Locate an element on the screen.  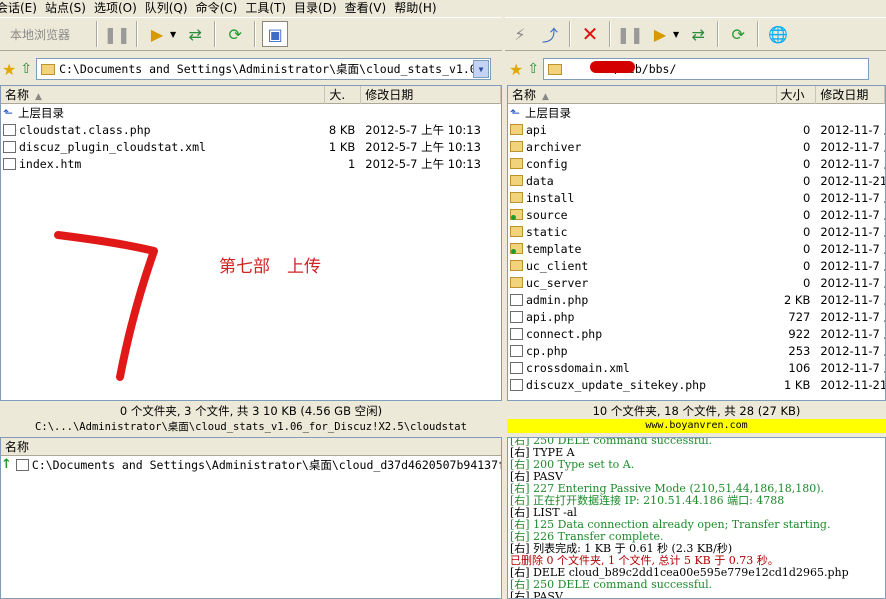
table-row: config 0 2012-11-7 上 is located at coordinates (696, 163).